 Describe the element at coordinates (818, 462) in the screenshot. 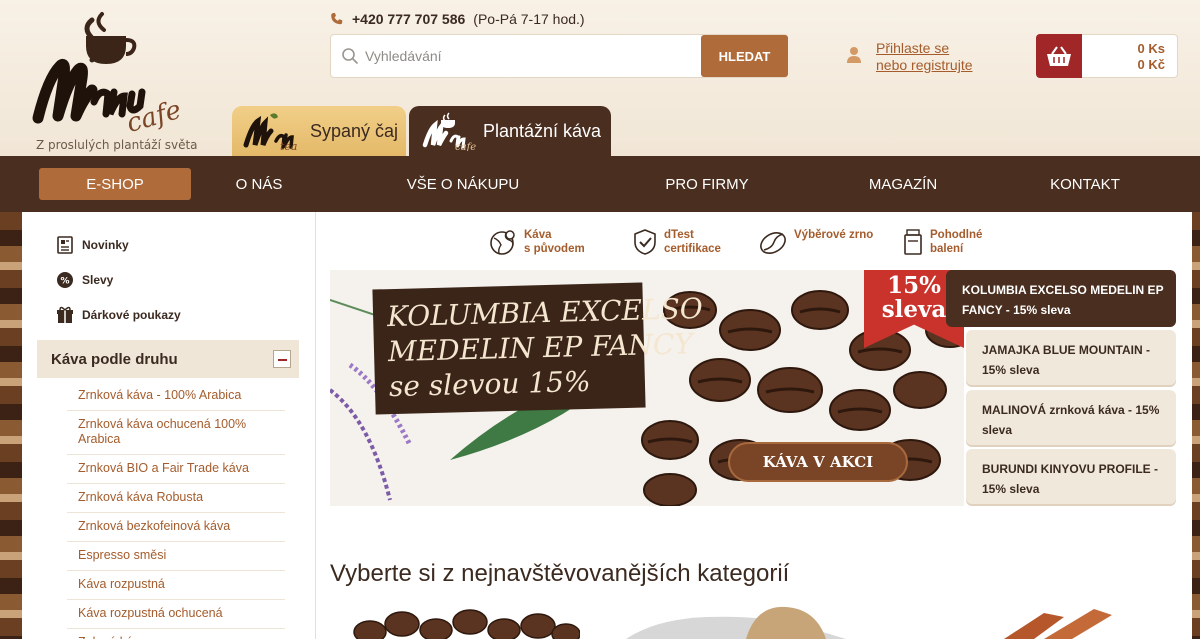

I see `banner-cta-button: KÁVA V AKCI` at that location.